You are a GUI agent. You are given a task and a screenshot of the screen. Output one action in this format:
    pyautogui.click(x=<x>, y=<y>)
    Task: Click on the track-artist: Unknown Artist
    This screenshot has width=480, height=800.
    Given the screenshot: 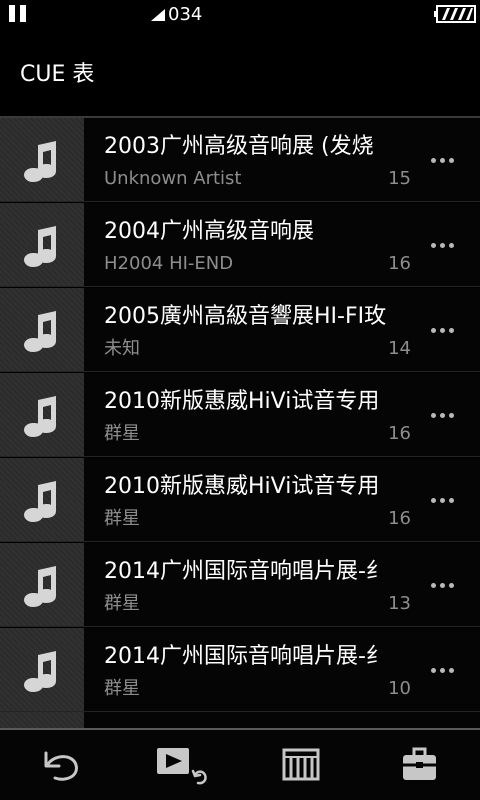 What is the action you would take?
    pyautogui.click(x=173, y=178)
    